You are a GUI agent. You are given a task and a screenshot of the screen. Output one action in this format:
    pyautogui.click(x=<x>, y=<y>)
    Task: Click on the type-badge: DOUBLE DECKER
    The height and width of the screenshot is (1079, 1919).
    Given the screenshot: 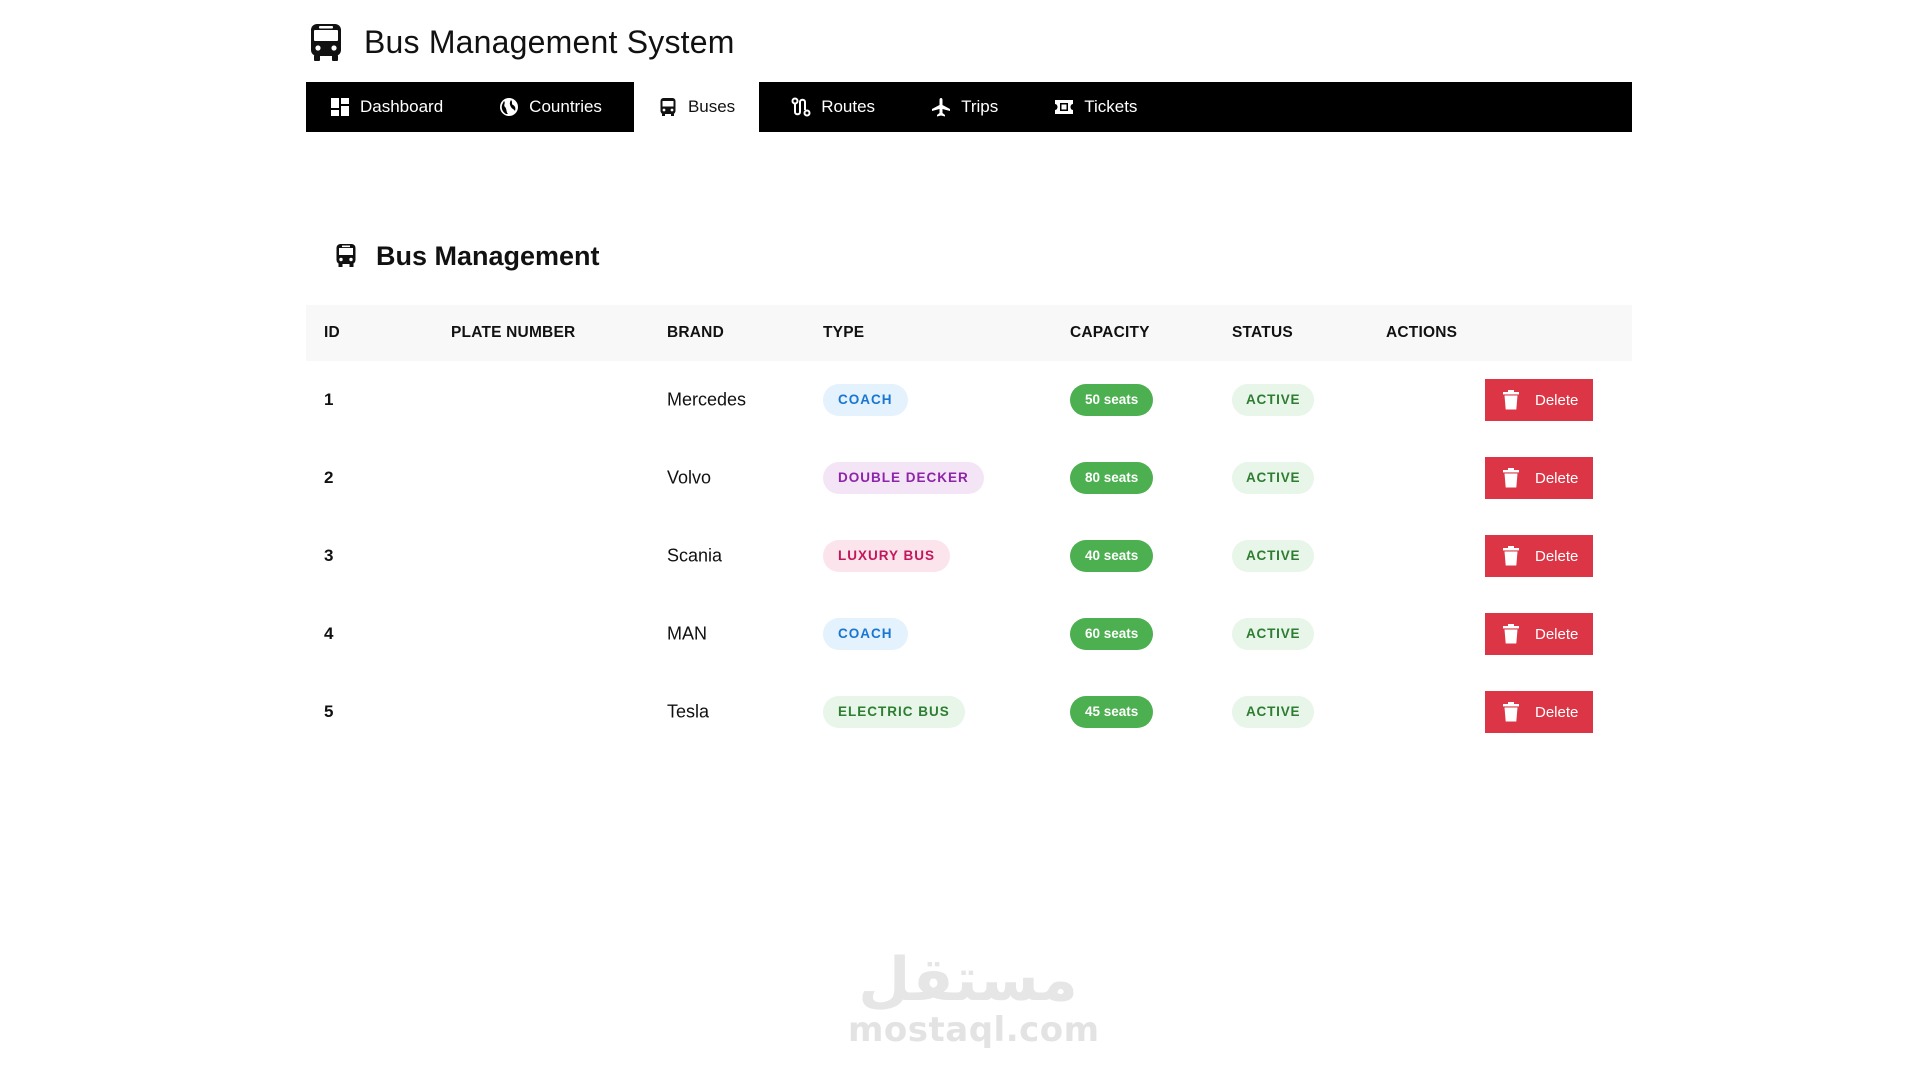 What is the action you would take?
    pyautogui.click(x=903, y=478)
    